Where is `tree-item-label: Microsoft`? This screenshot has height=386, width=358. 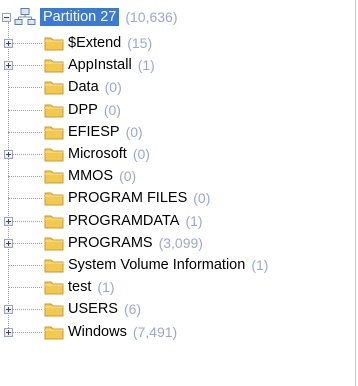
tree-item-label: Microsoft is located at coordinates (97, 154).